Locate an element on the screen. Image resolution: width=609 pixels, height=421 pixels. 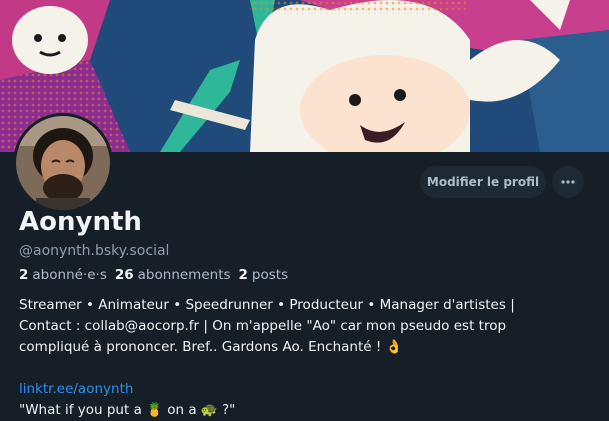
more-options-button is located at coordinates (568, 182).